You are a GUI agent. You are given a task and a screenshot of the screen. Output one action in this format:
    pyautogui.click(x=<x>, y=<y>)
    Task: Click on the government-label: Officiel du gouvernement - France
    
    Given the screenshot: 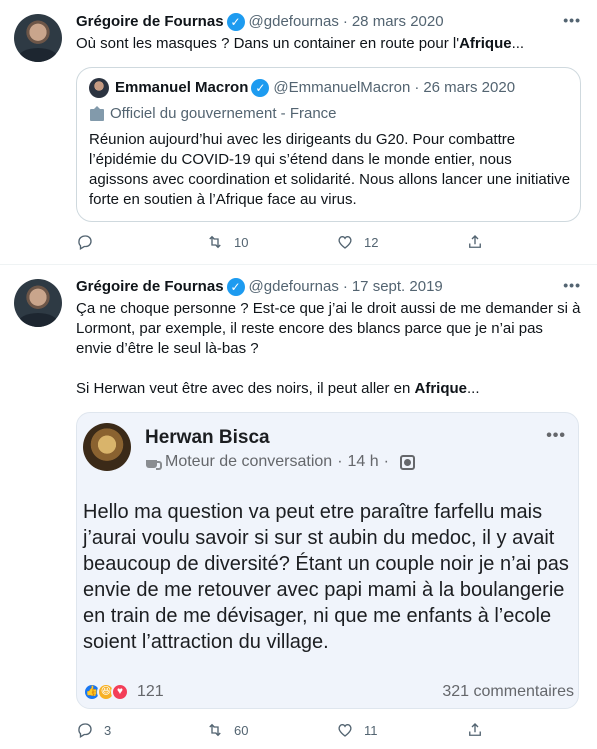 What is the action you would take?
    pyautogui.click(x=213, y=114)
    